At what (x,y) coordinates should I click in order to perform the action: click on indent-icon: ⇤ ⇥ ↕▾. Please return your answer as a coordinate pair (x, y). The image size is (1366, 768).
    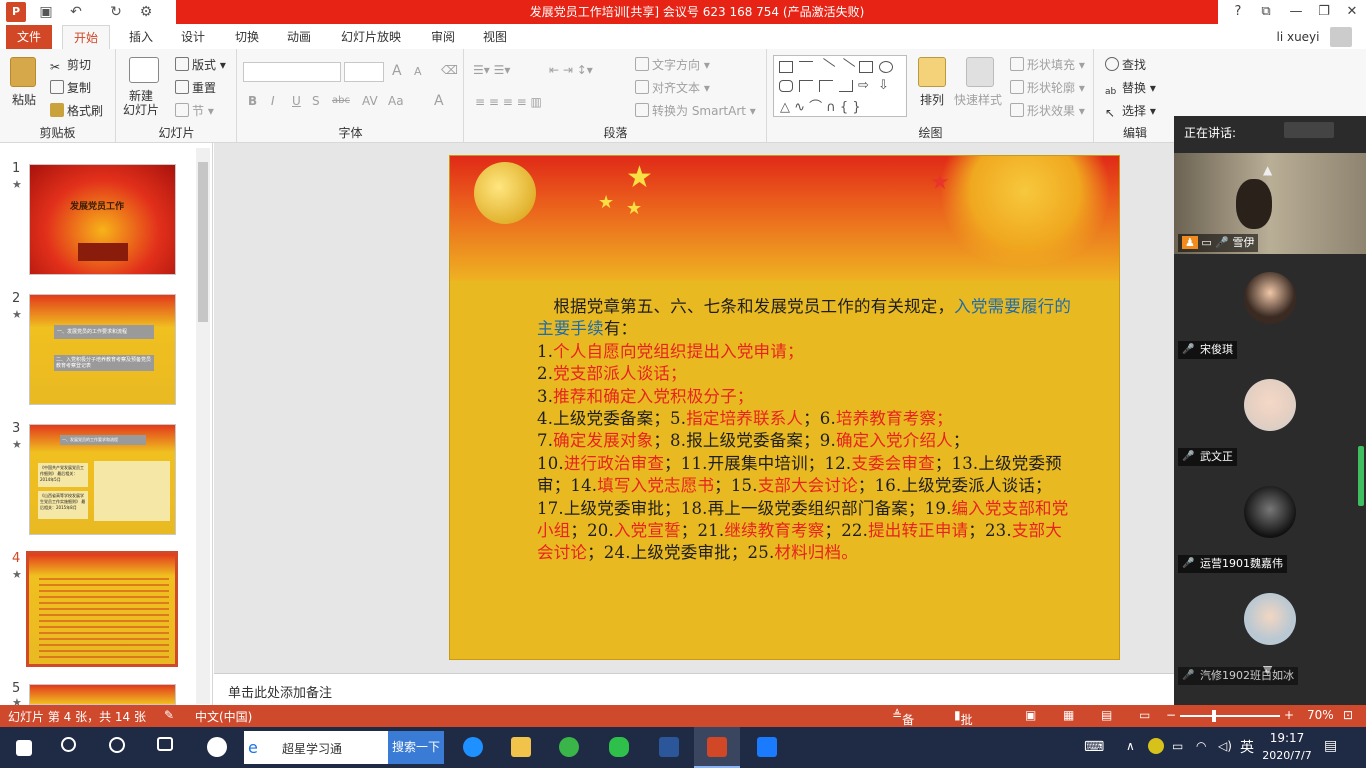
    Looking at the image, I should click on (571, 70).